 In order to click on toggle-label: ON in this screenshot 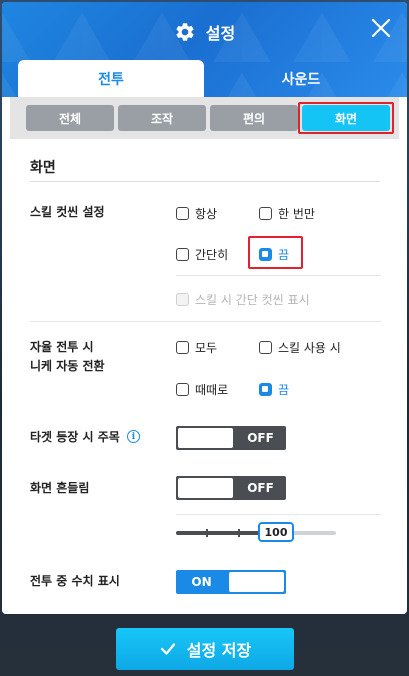, I will do `click(201, 582)`.